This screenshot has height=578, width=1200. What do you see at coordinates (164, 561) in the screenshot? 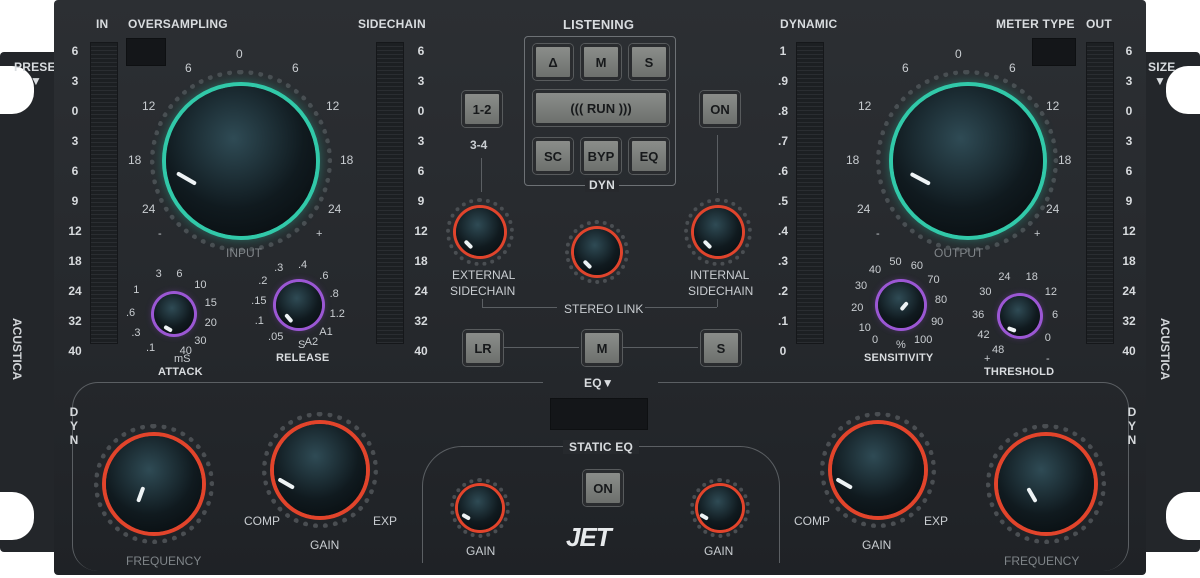
I see `left-frequency-label: FREQUENCY` at bounding box center [164, 561].